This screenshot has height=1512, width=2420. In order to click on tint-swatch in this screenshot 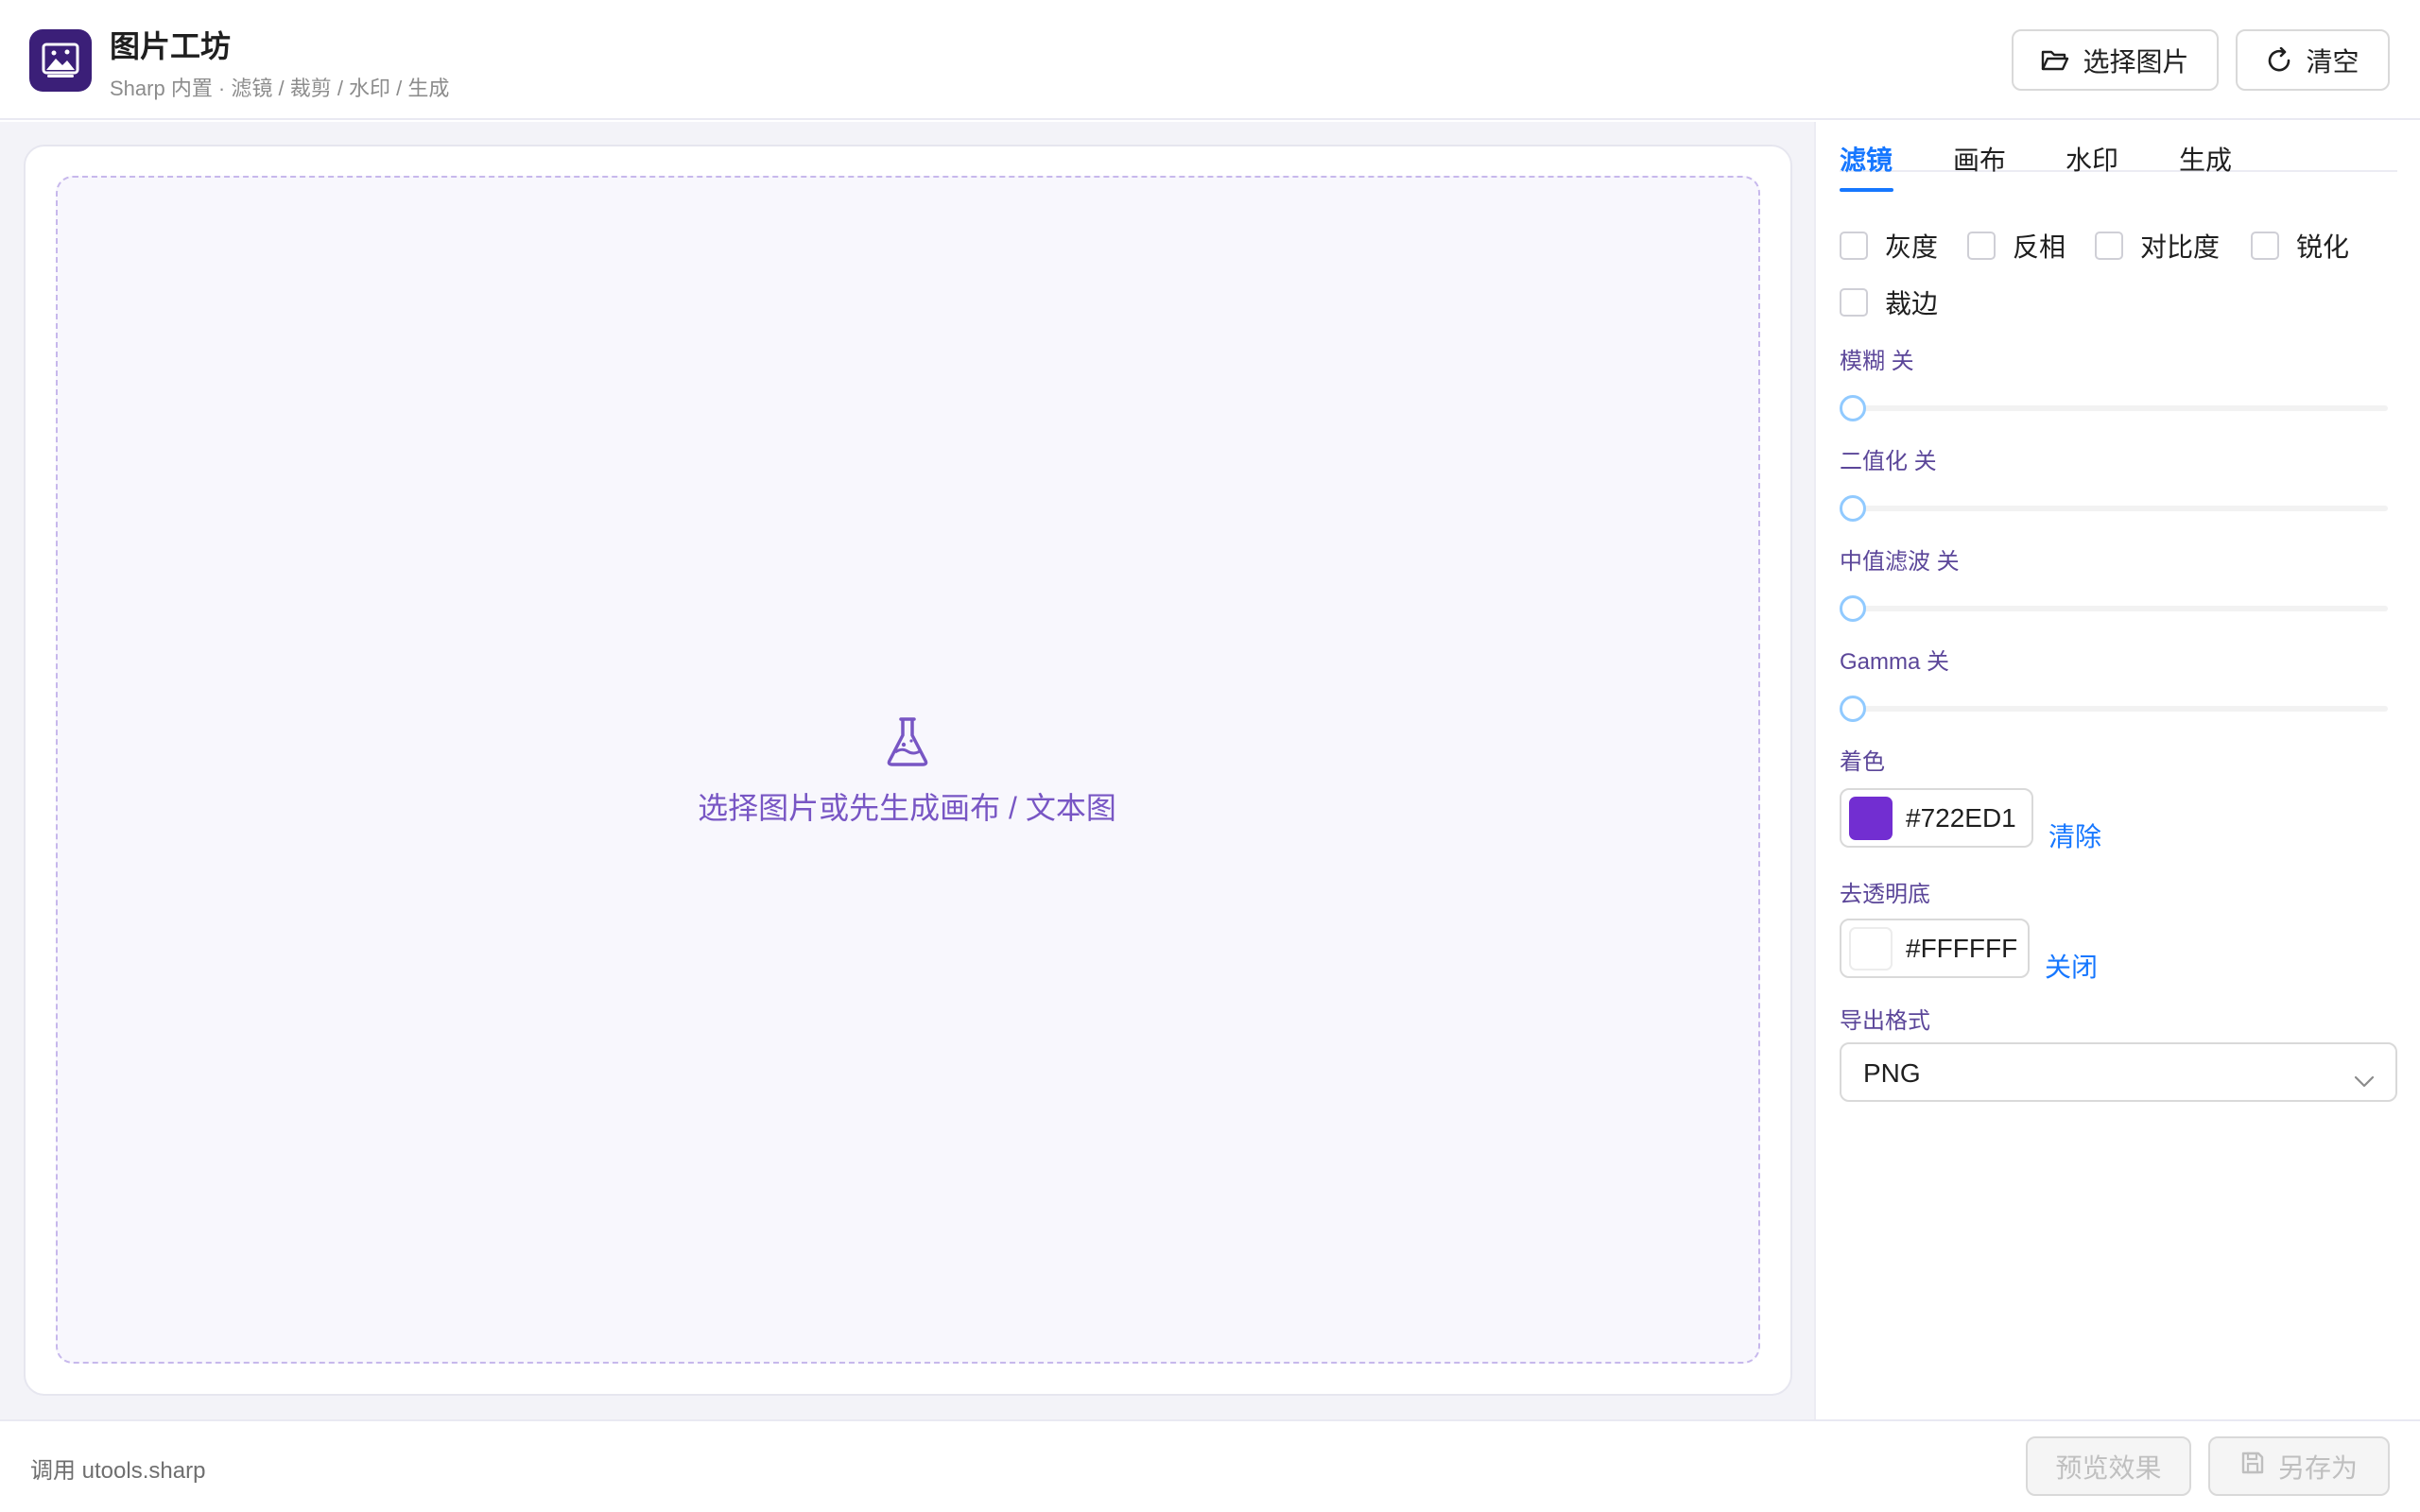, I will do `click(1871, 818)`.